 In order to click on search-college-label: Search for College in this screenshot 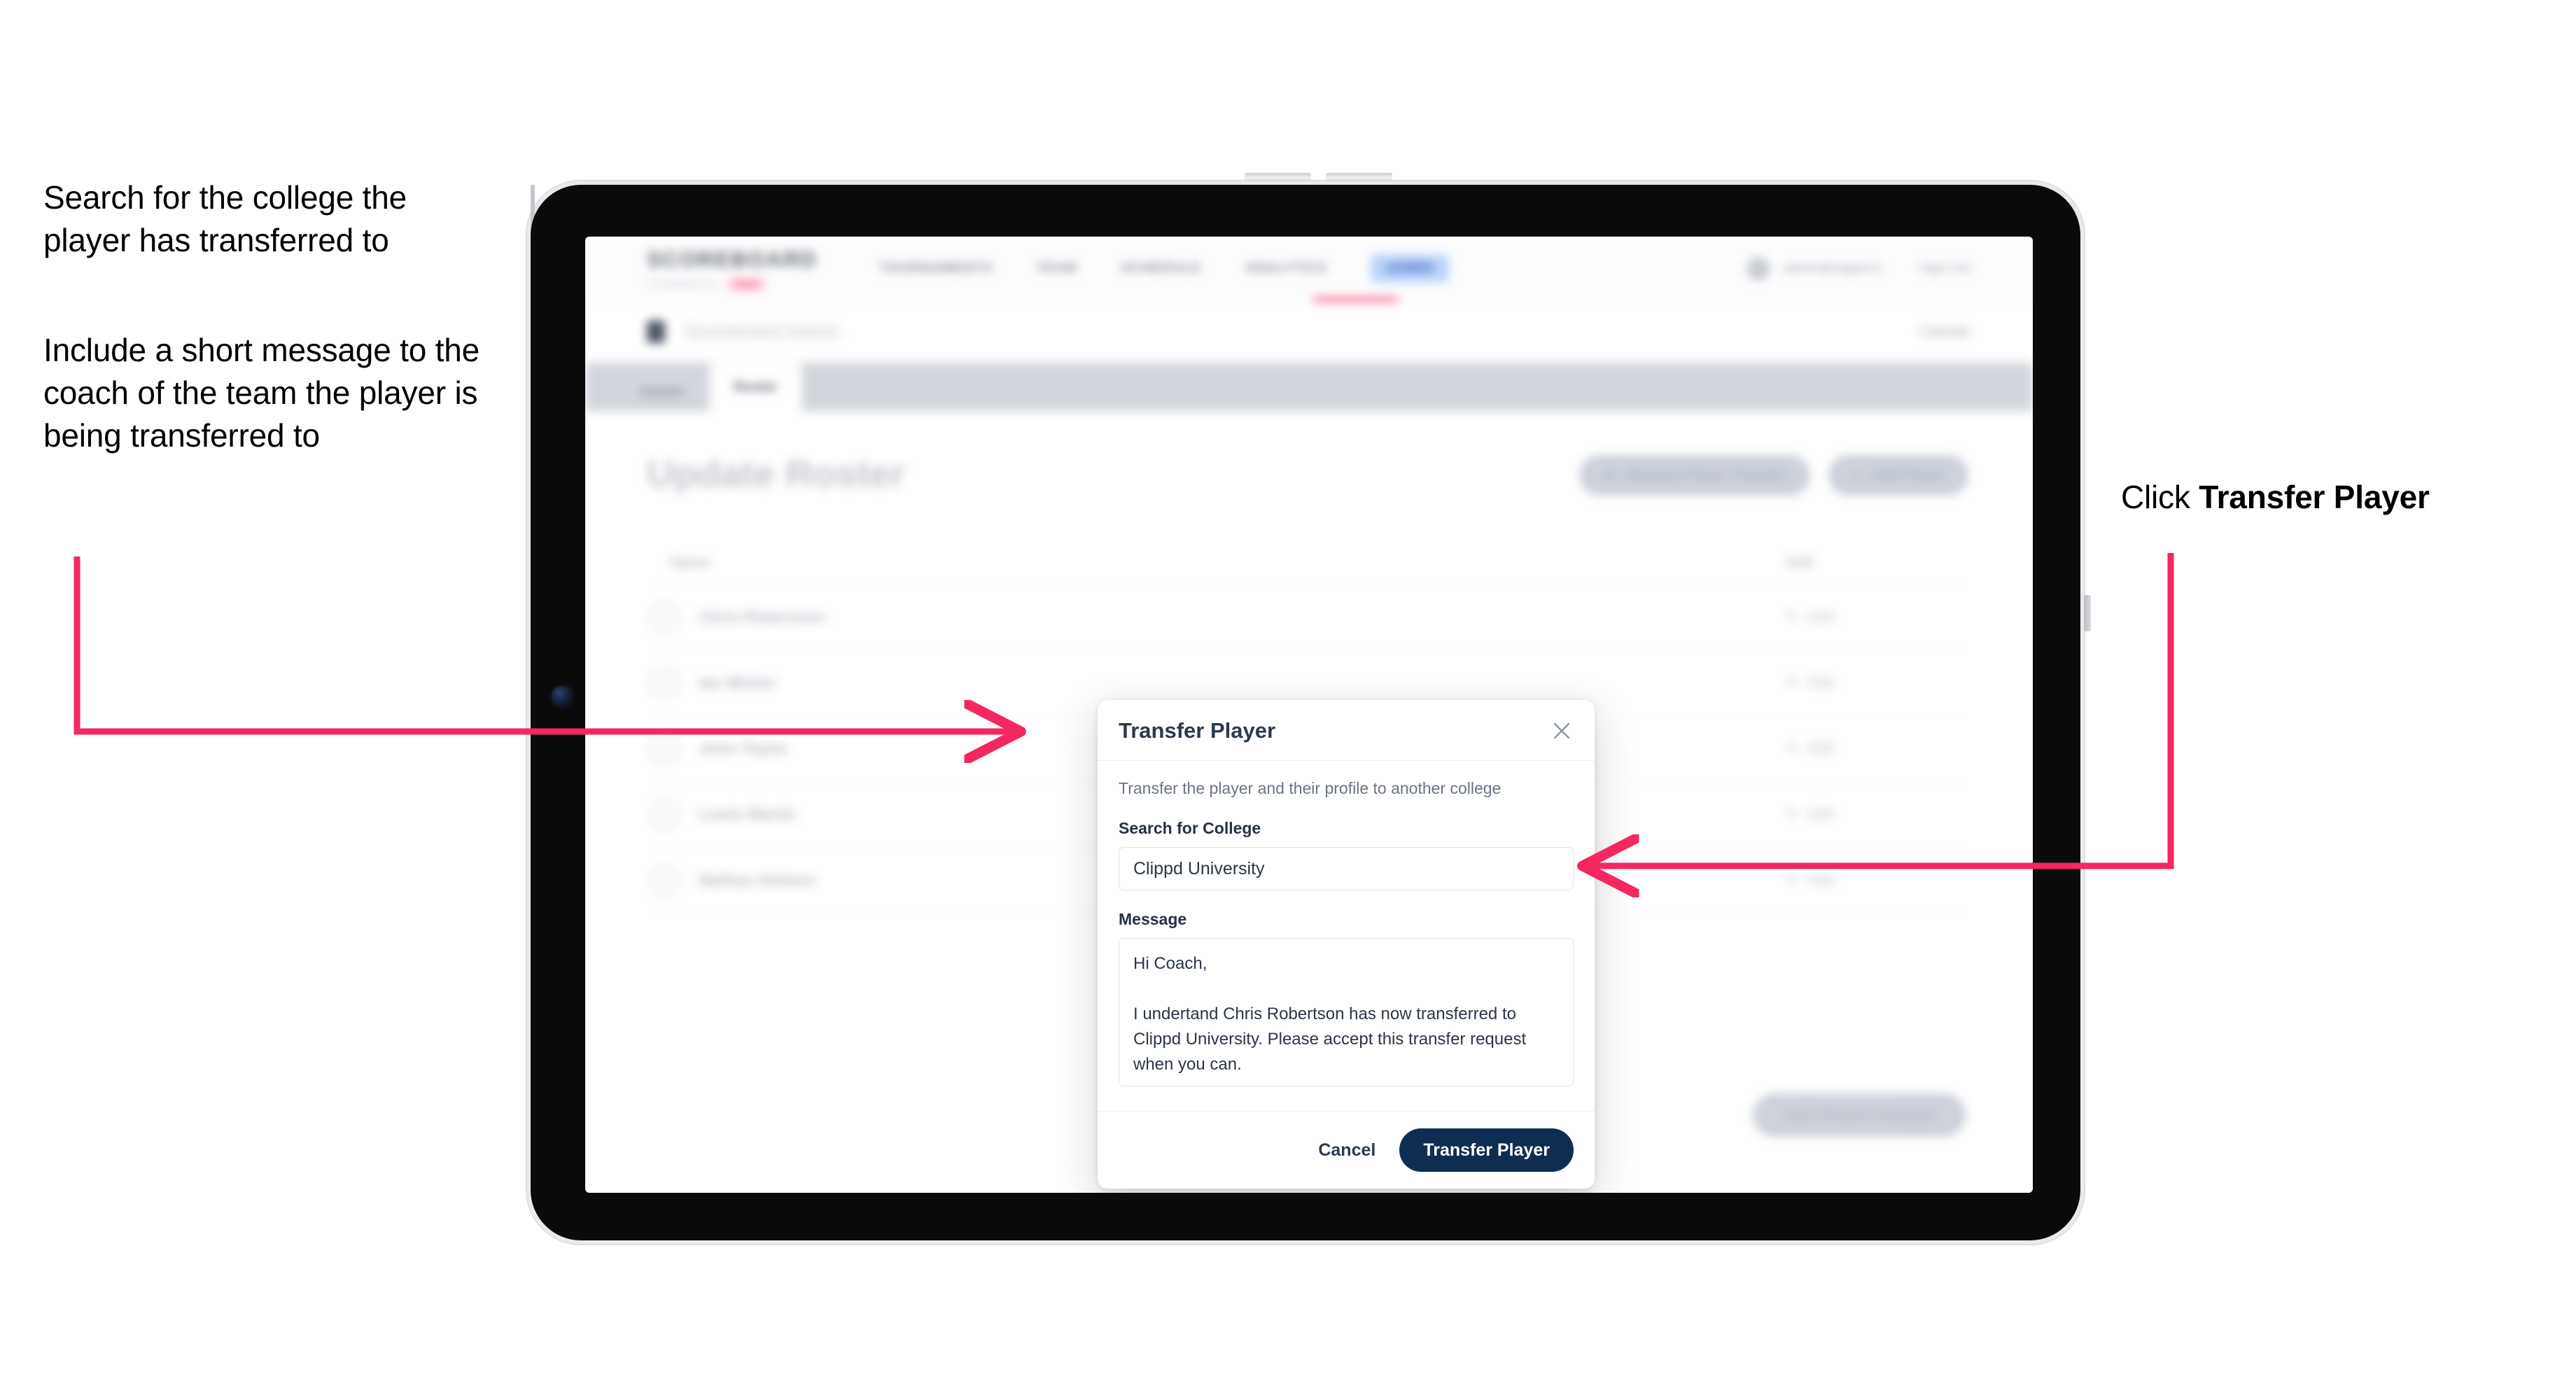, I will do `click(1190, 828)`.